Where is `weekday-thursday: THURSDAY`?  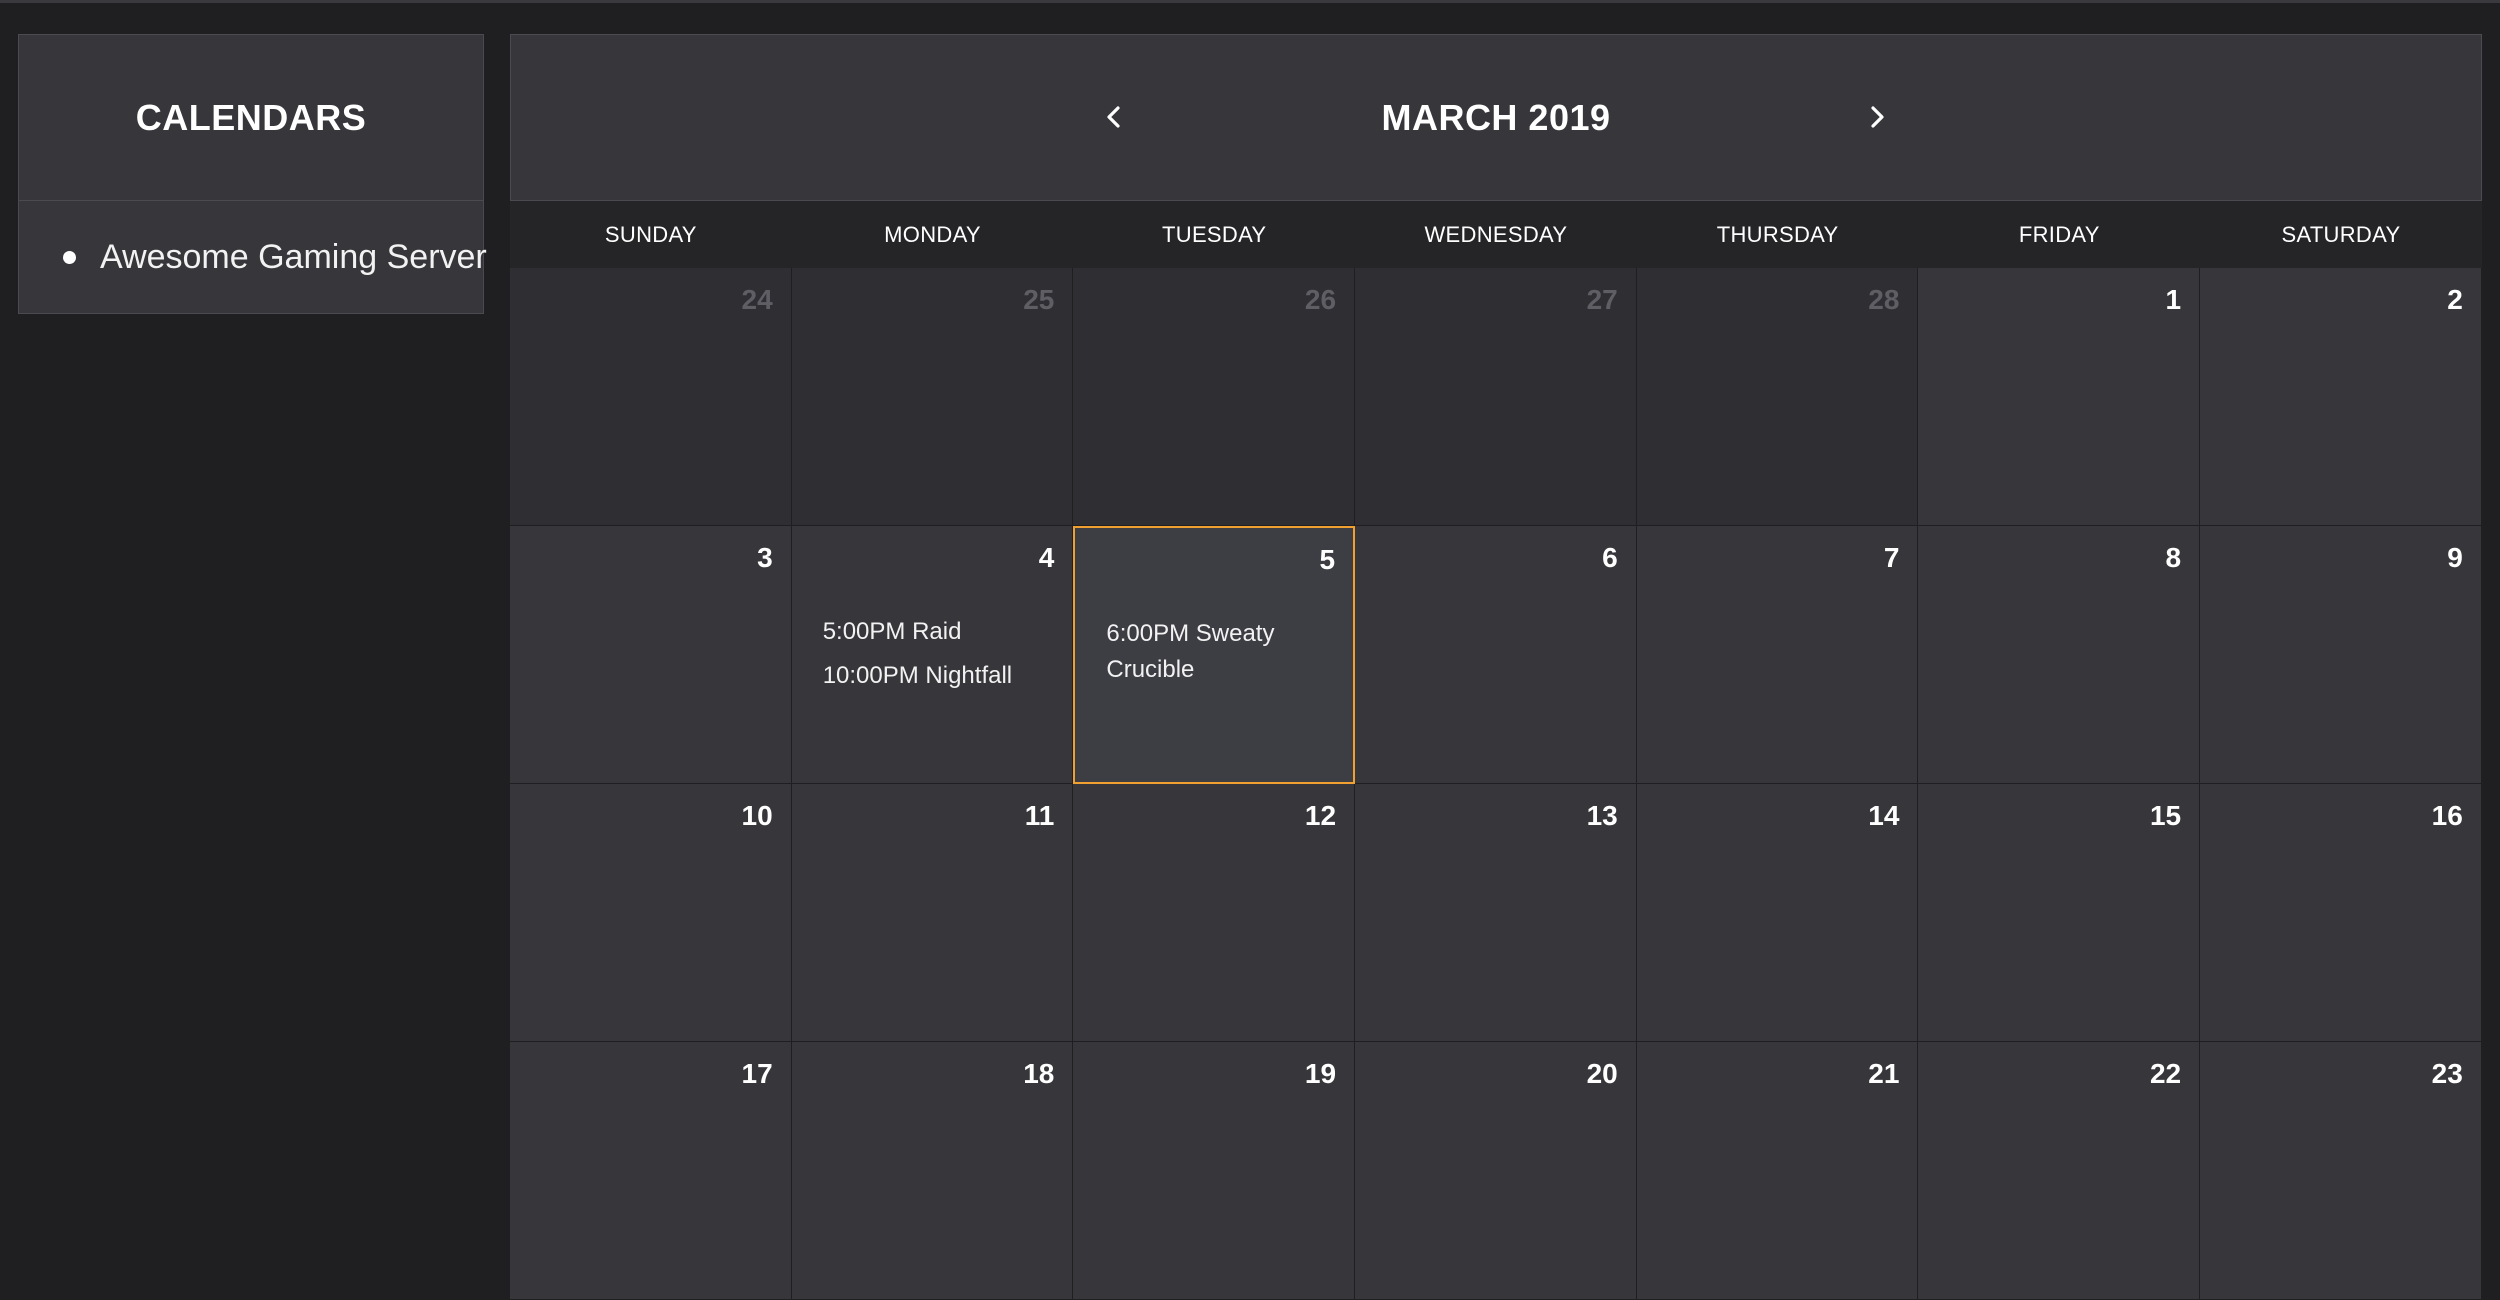 weekday-thursday: THURSDAY is located at coordinates (1777, 234).